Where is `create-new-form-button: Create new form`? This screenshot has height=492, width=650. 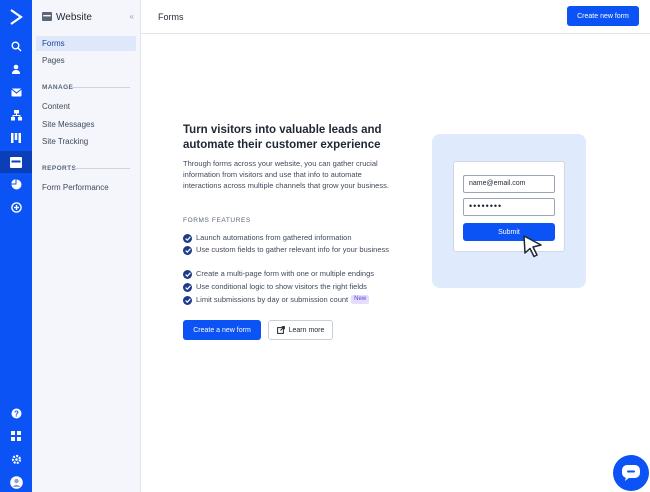
create-new-form-button: Create new form is located at coordinates (603, 16).